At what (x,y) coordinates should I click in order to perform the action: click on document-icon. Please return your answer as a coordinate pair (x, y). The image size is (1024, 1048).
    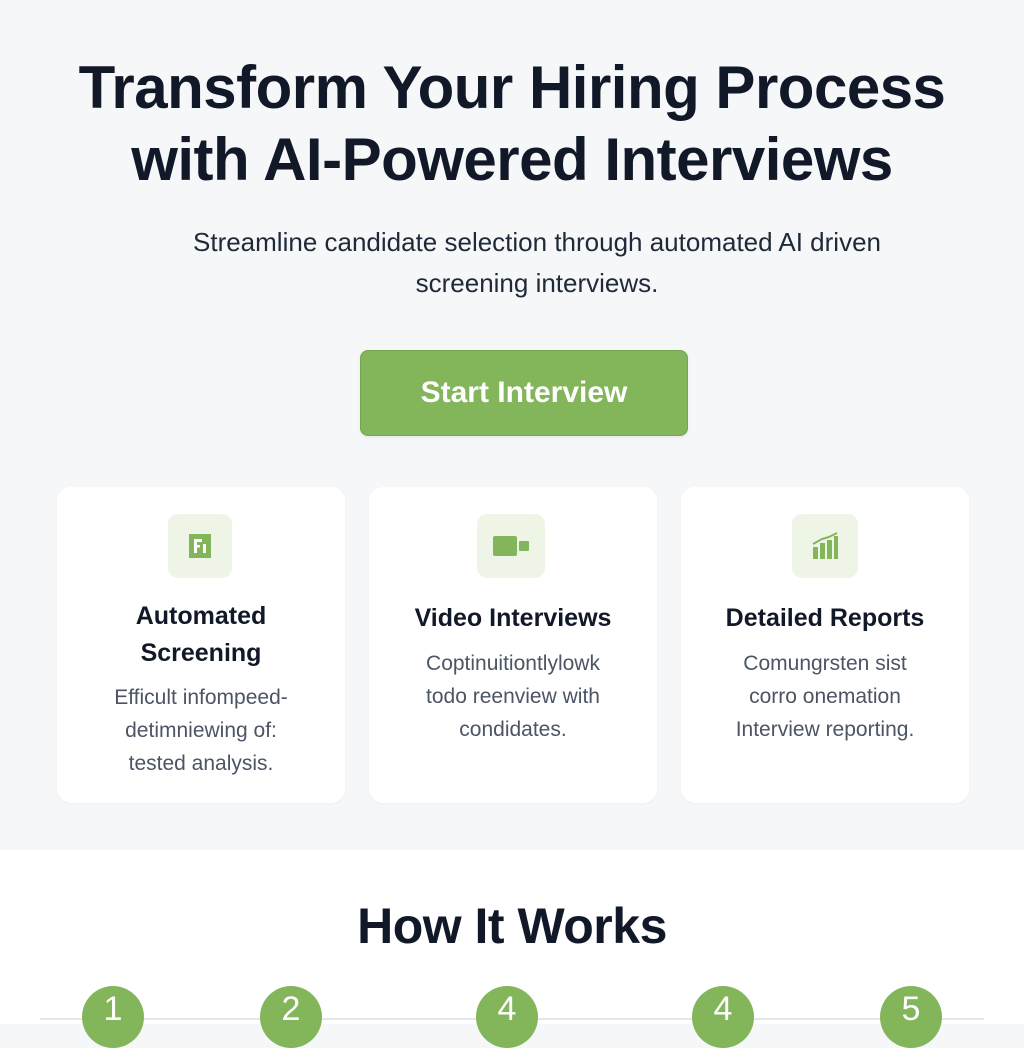
    Looking at the image, I should click on (200, 546).